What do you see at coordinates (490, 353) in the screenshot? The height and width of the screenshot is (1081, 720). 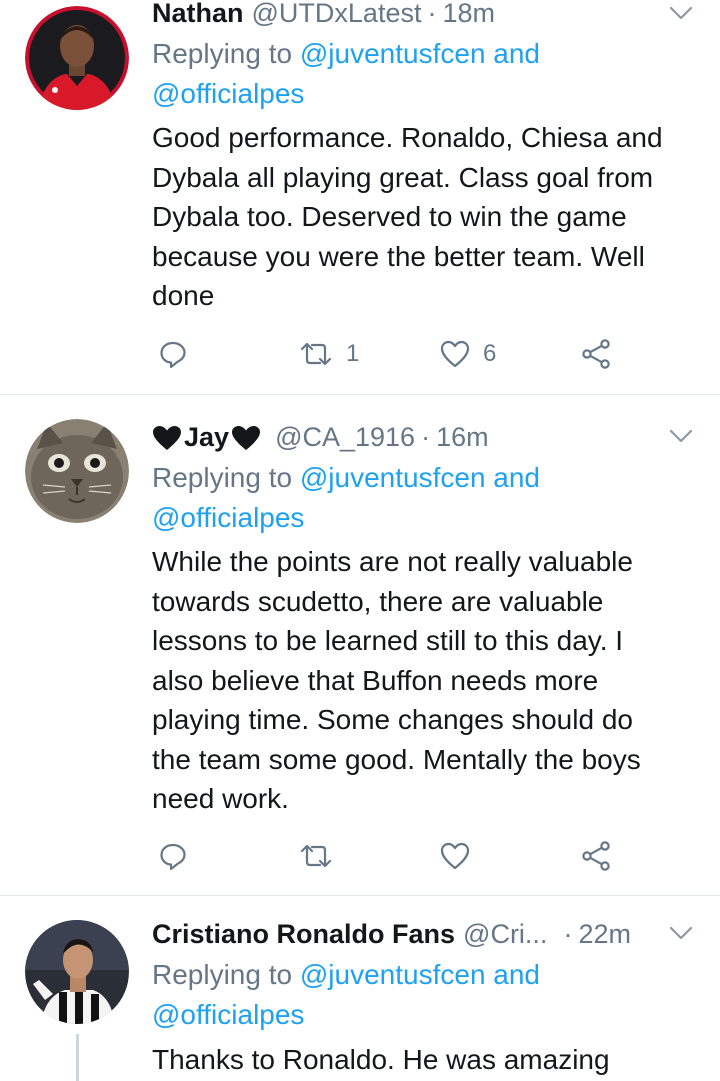 I see `like-count: 6` at bounding box center [490, 353].